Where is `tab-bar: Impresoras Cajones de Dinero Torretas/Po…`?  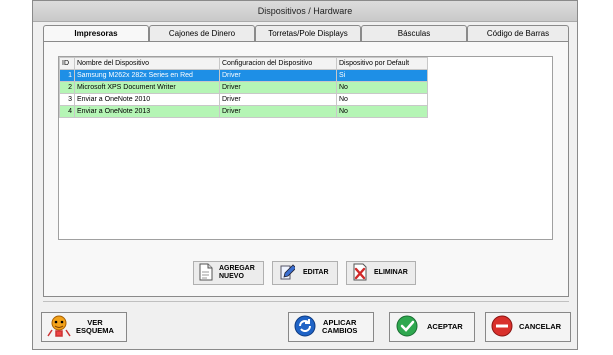
tab-bar: Impresoras Cajones de Dinero Torretas/Po… is located at coordinates (306, 33).